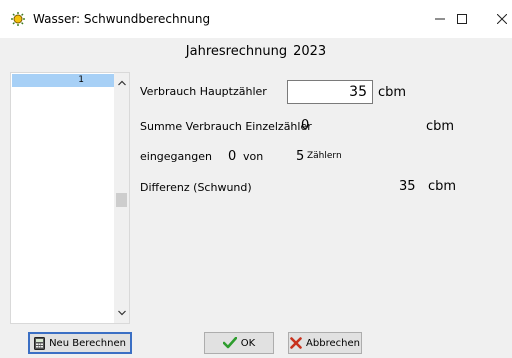  I want to click on verbrauch-unit: cbm, so click(392, 92).